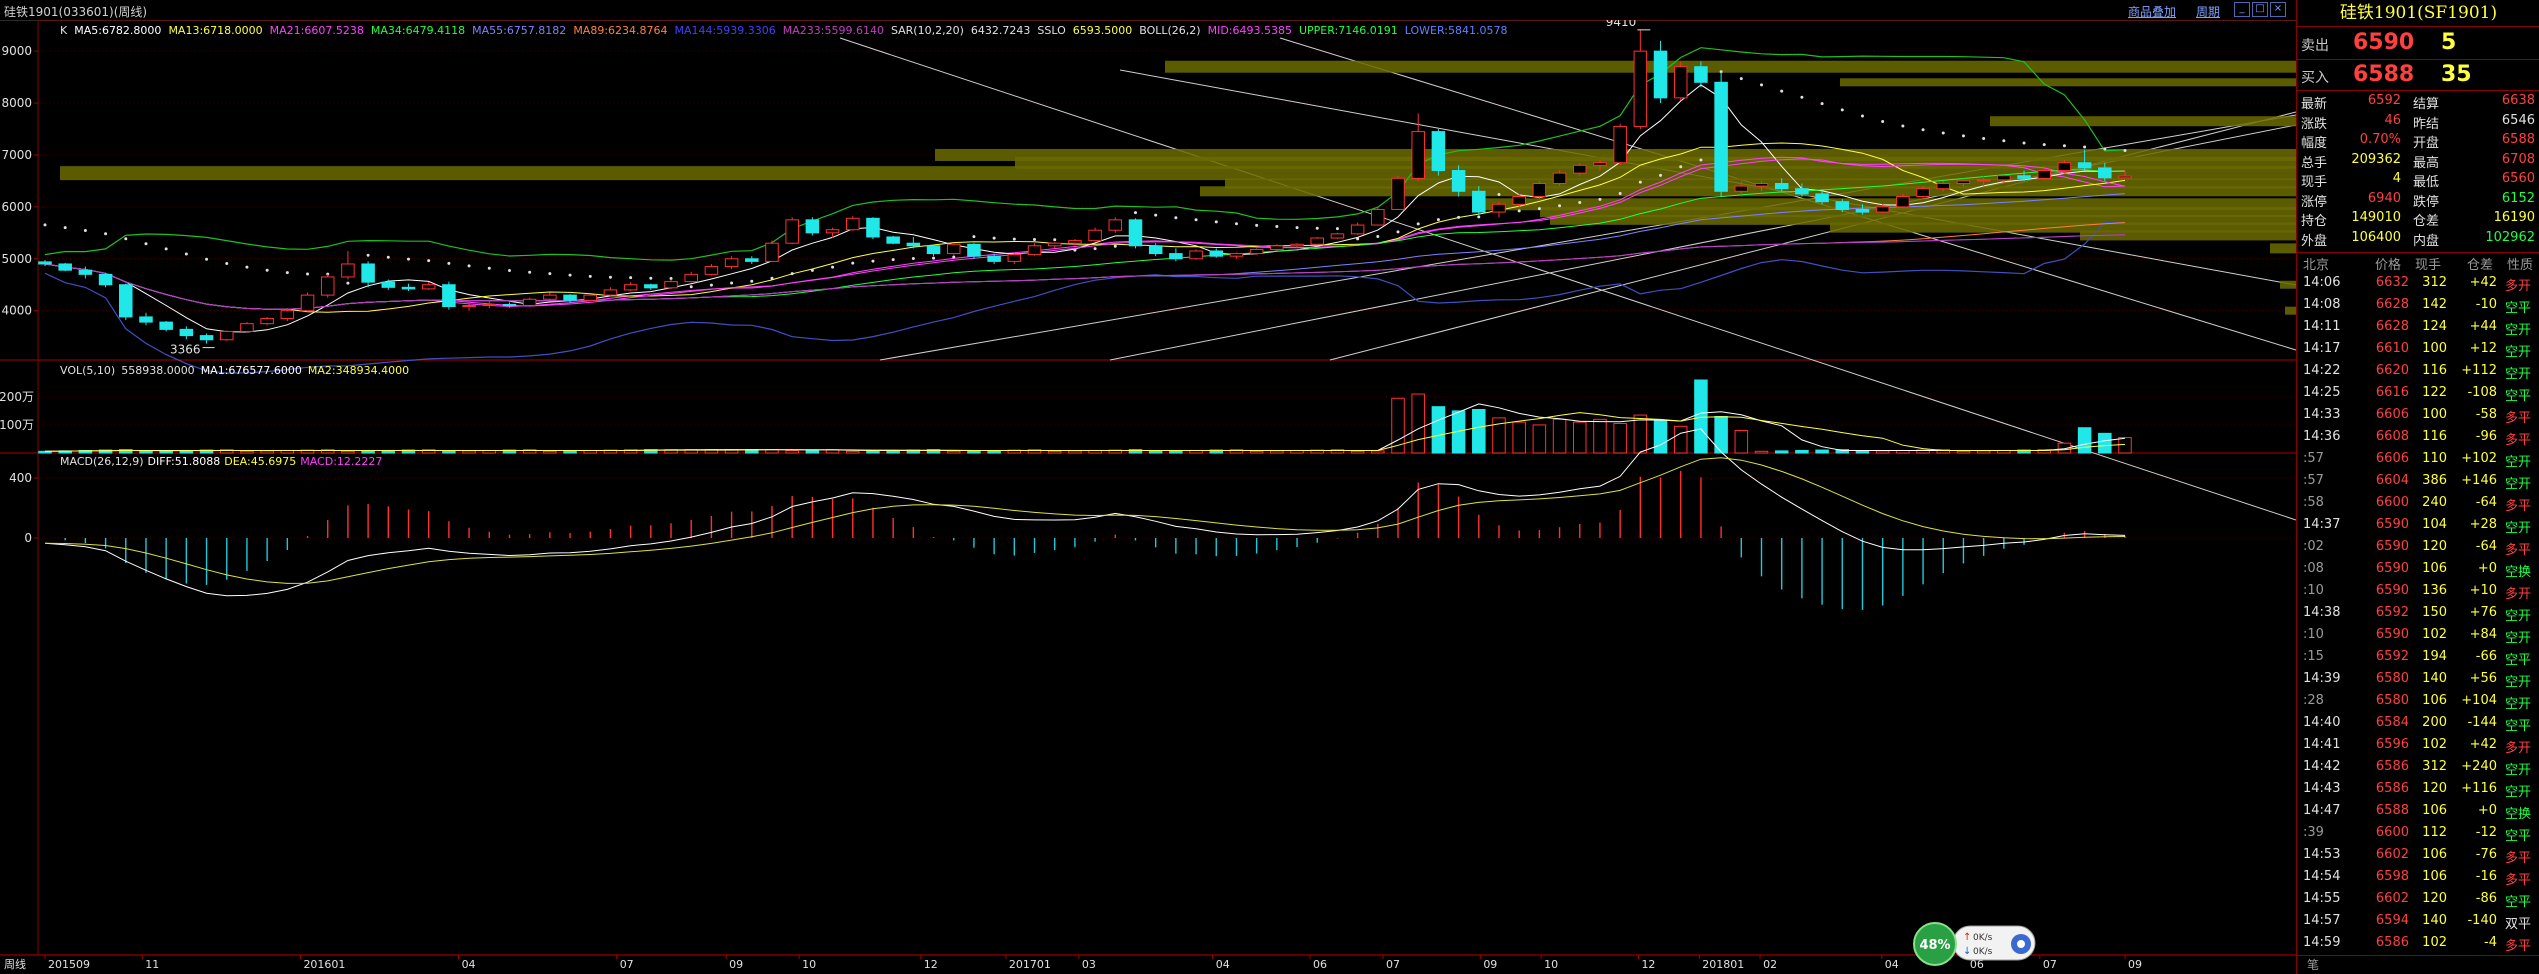 The height and width of the screenshot is (974, 2539). Describe the element at coordinates (2418, 658) in the screenshot. I see `trade-row: :15 6592 194 -66 空平` at that location.